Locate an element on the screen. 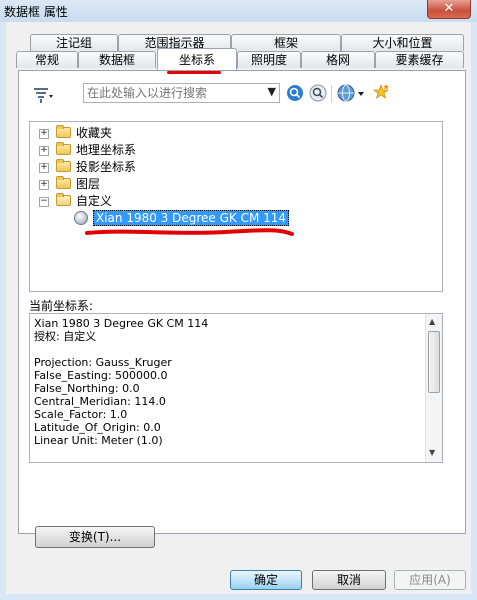 Image resolution: width=477 pixels, height=600 pixels. tab-frame: 框架 is located at coordinates (286, 42).